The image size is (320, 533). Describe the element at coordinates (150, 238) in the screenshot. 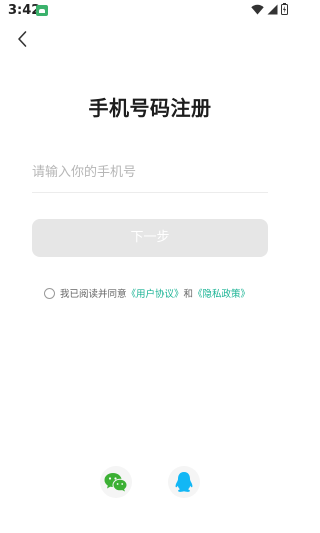

I see `next-button: 下一步` at that location.